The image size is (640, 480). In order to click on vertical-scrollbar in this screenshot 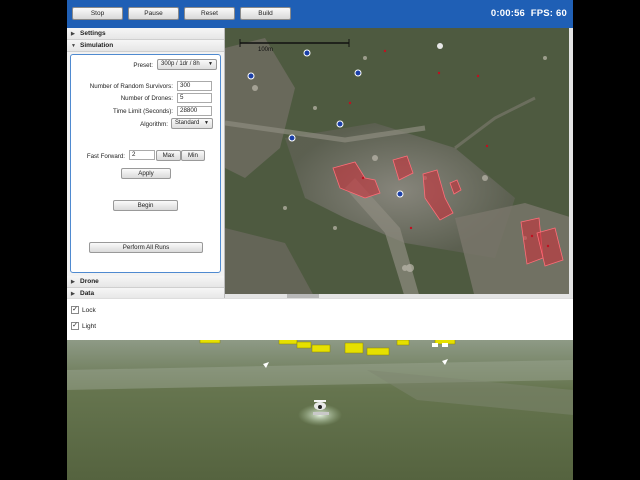, I will do `click(571, 161)`.